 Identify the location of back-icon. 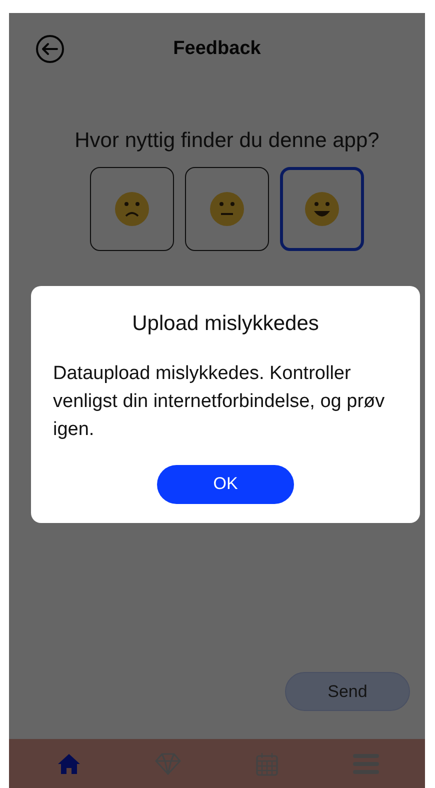
(50, 49).